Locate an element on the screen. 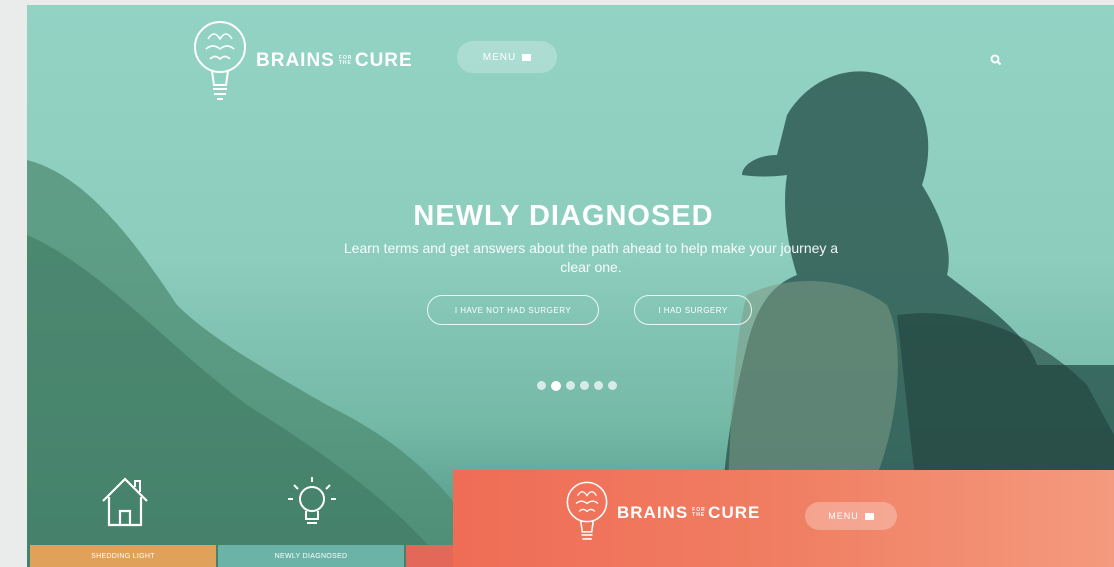 The height and width of the screenshot is (567, 1114). house-icon is located at coordinates (125, 502).